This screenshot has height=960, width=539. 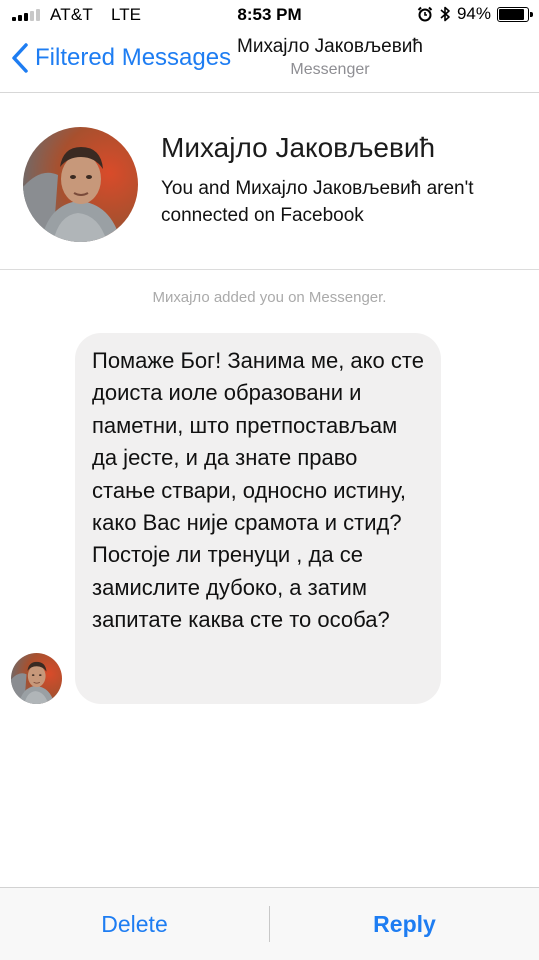 I want to click on sender-avatar, so click(x=36, y=678).